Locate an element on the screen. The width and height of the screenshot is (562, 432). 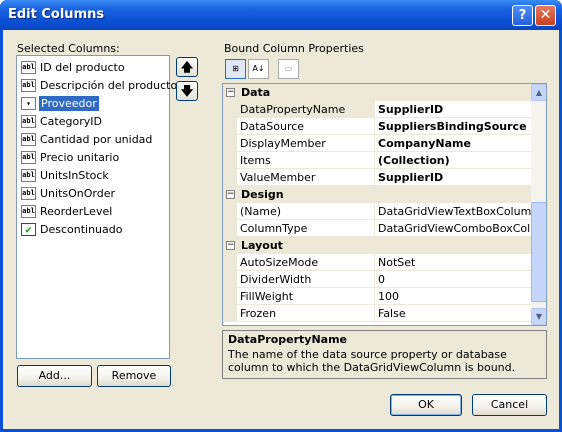
column-list-item-label: CategoryID is located at coordinates (71, 121).